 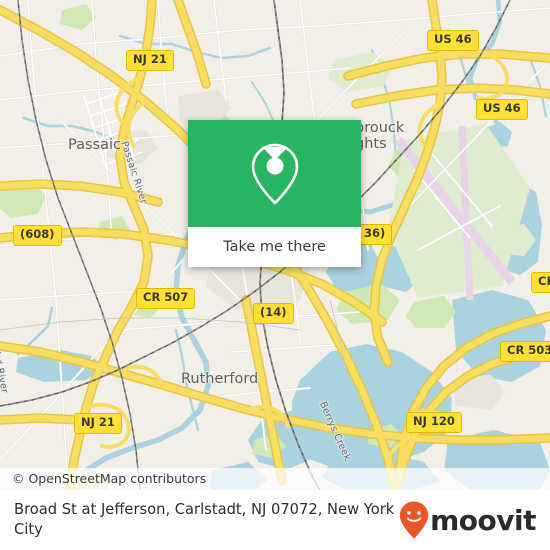 I want to click on osm-attribution: © OpenStreetMap contributors, so click(x=275, y=479).